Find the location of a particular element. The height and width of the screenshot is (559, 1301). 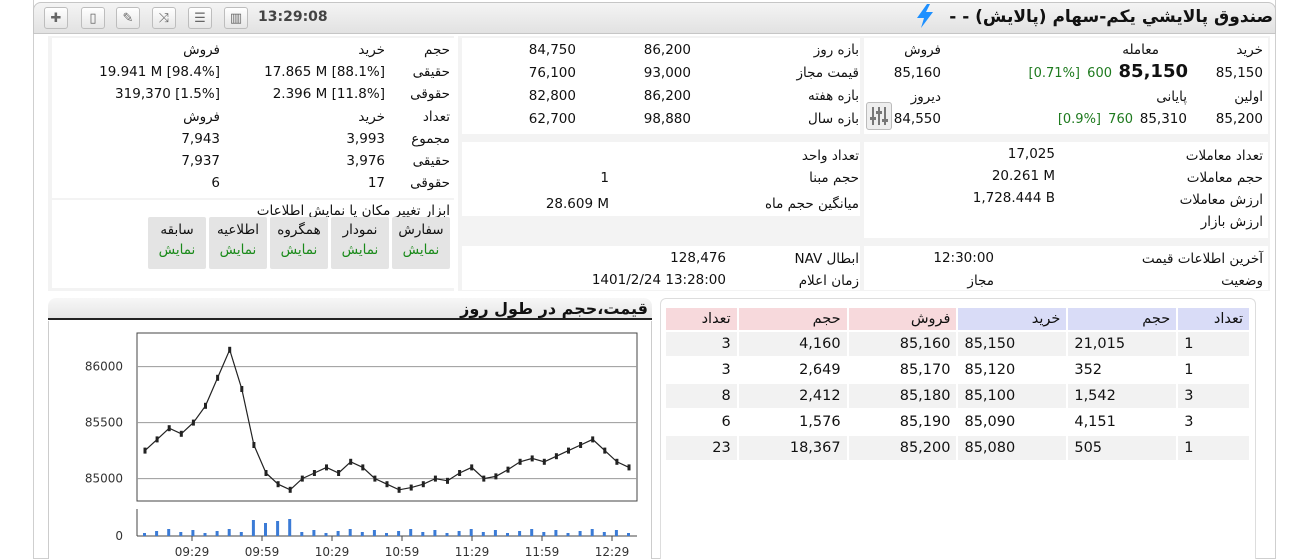

orderbook-cell: 18,367 is located at coordinates (792, 448).